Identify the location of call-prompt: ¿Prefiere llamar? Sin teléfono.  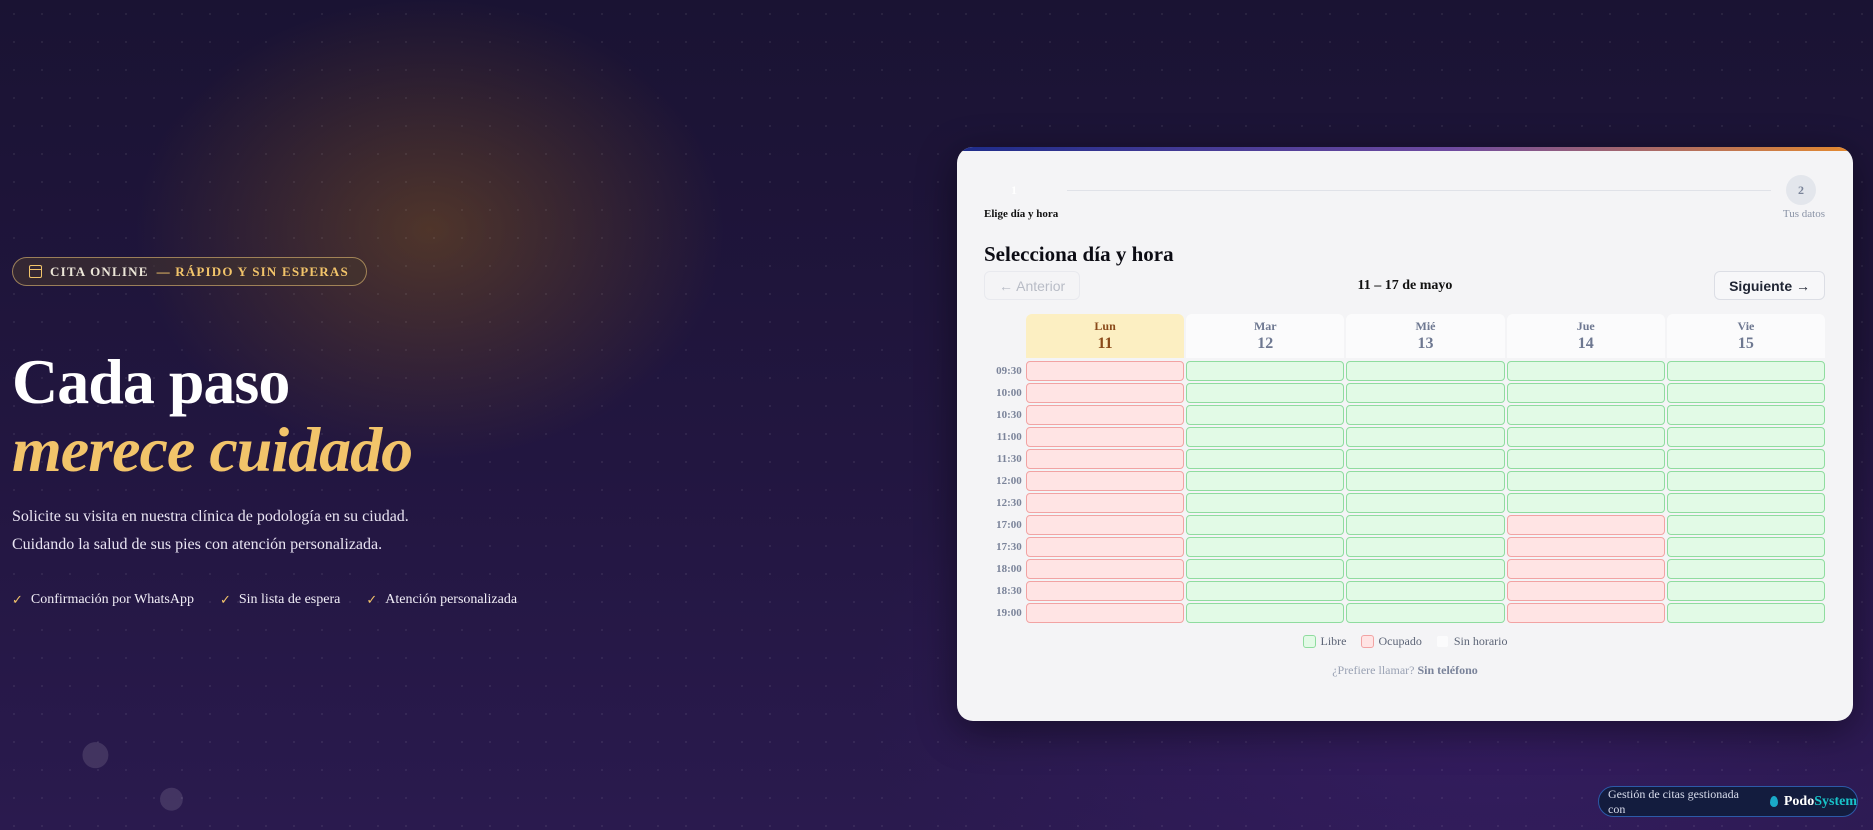
(1405, 670).